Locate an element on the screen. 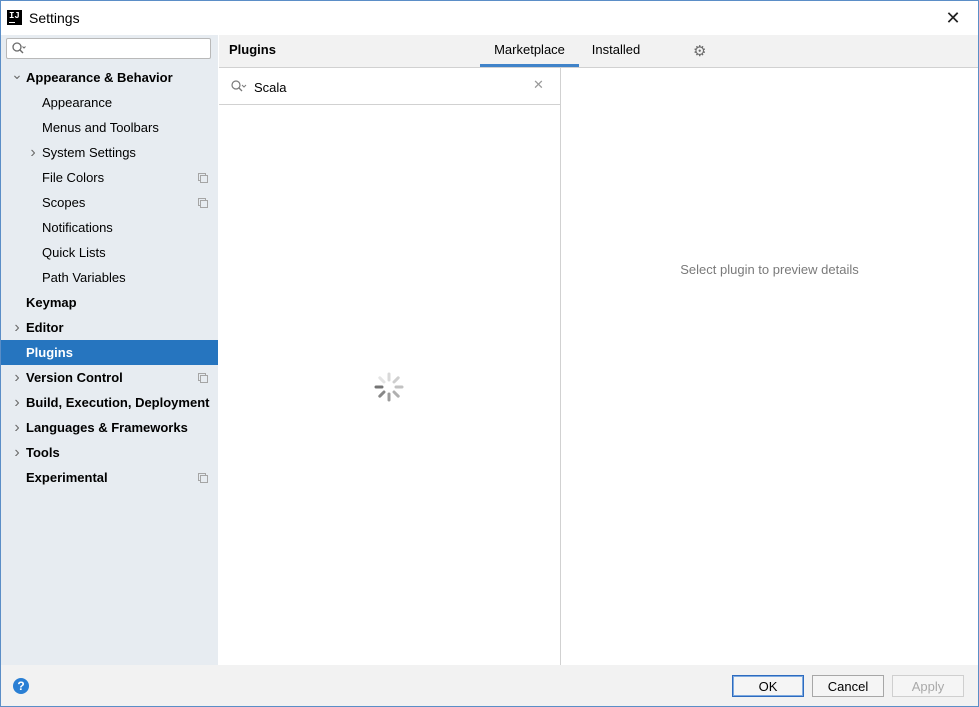  window-title: Settings is located at coordinates (54, 18).